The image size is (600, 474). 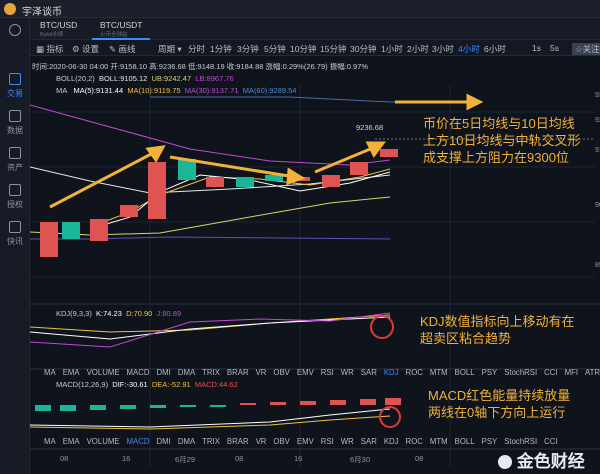 What do you see at coordinates (499, 404) in the screenshot?
I see `annotation-macd: MACD红色能量持续放量 两线在0轴下方向上运行` at bounding box center [499, 404].